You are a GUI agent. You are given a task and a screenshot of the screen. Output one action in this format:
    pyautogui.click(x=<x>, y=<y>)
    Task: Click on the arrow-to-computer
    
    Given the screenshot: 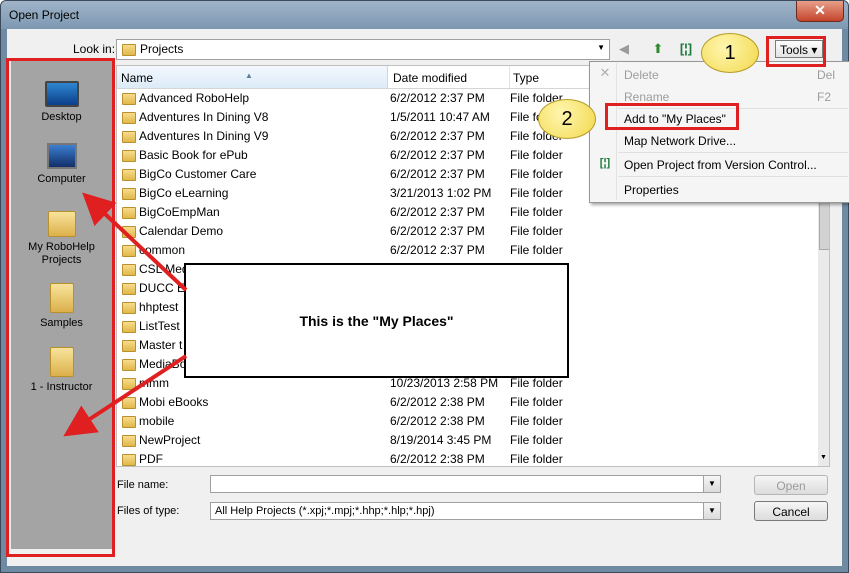 What is the action you would take?
    pyautogui.click(x=135, y=242)
    